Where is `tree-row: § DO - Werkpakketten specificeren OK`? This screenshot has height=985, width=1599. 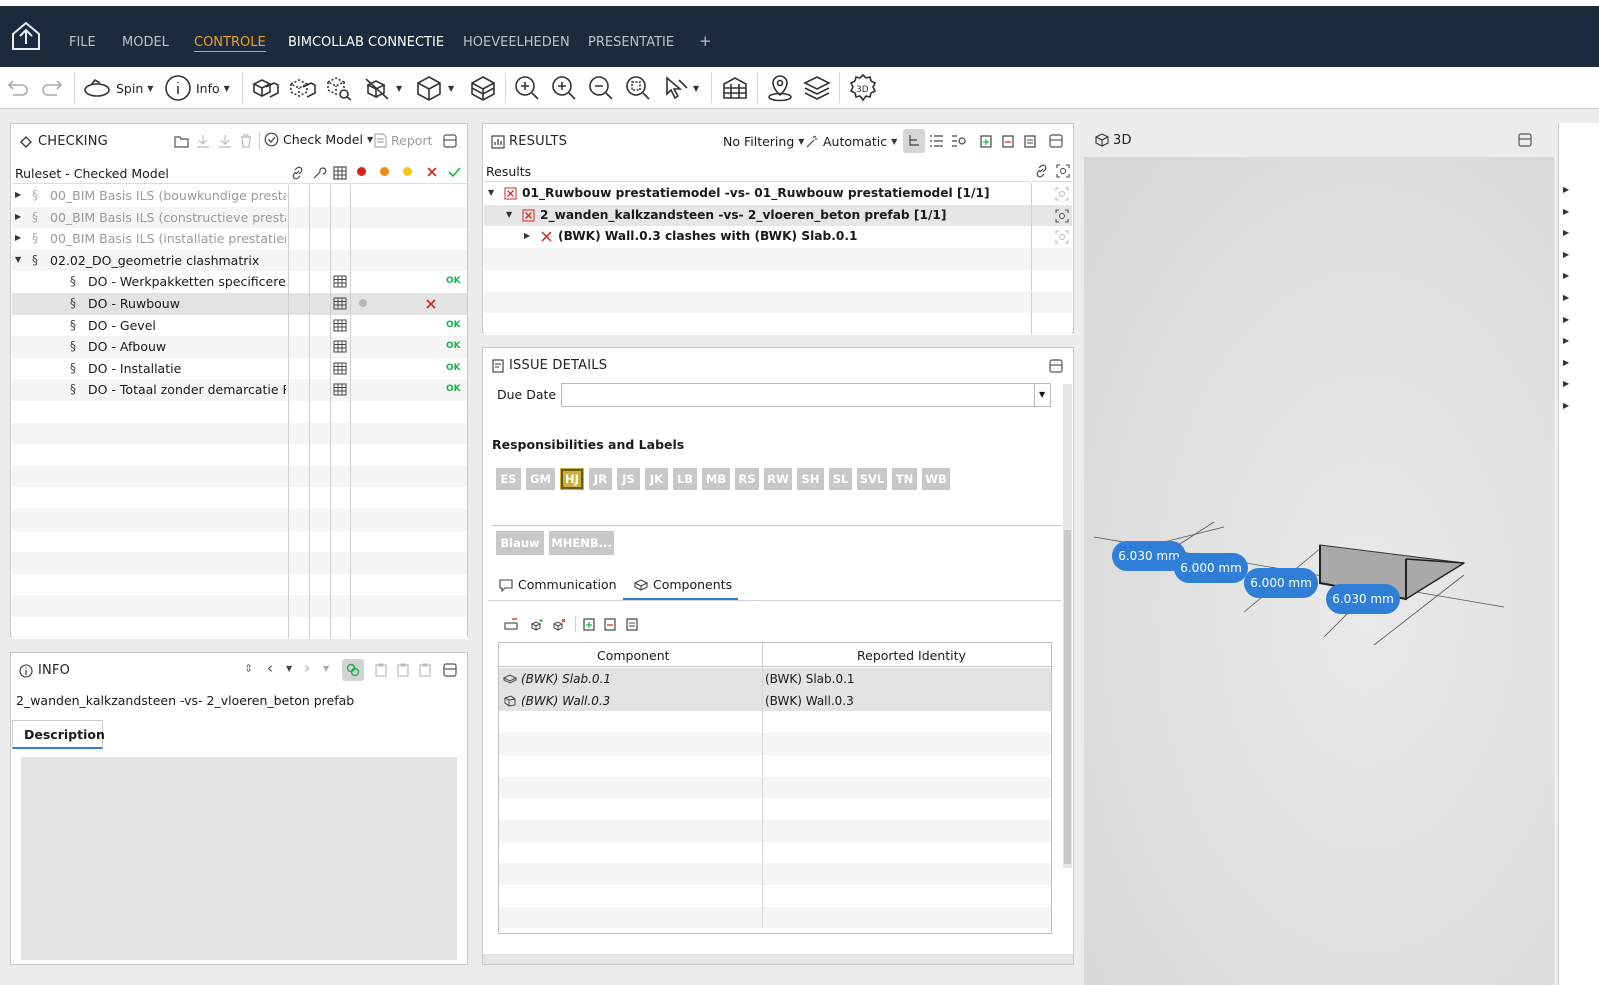 tree-row: § DO - Werkpakketten specificeren OK is located at coordinates (239, 282).